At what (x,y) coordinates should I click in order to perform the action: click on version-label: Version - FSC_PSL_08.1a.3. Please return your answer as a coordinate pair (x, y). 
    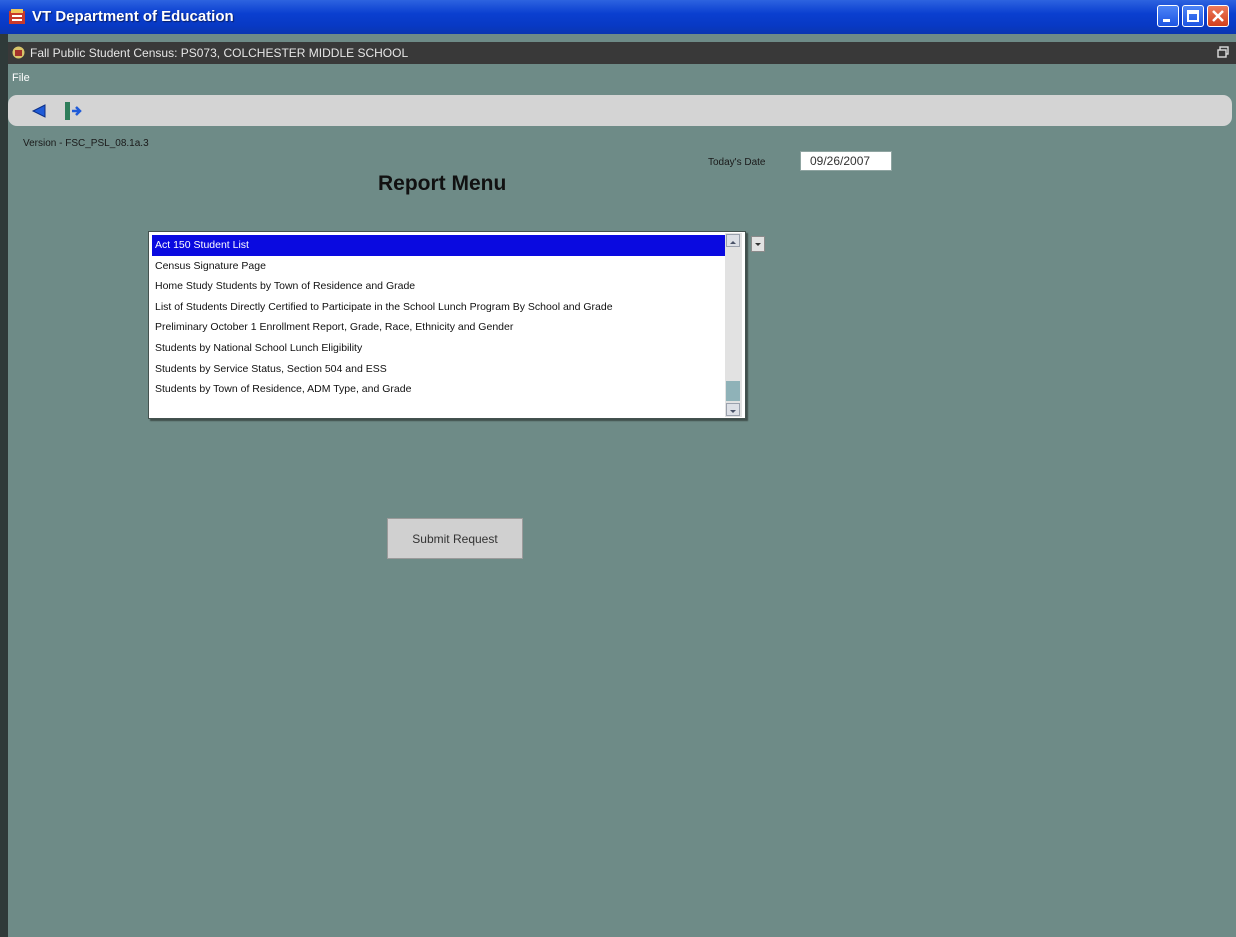
    Looking at the image, I should click on (86, 143).